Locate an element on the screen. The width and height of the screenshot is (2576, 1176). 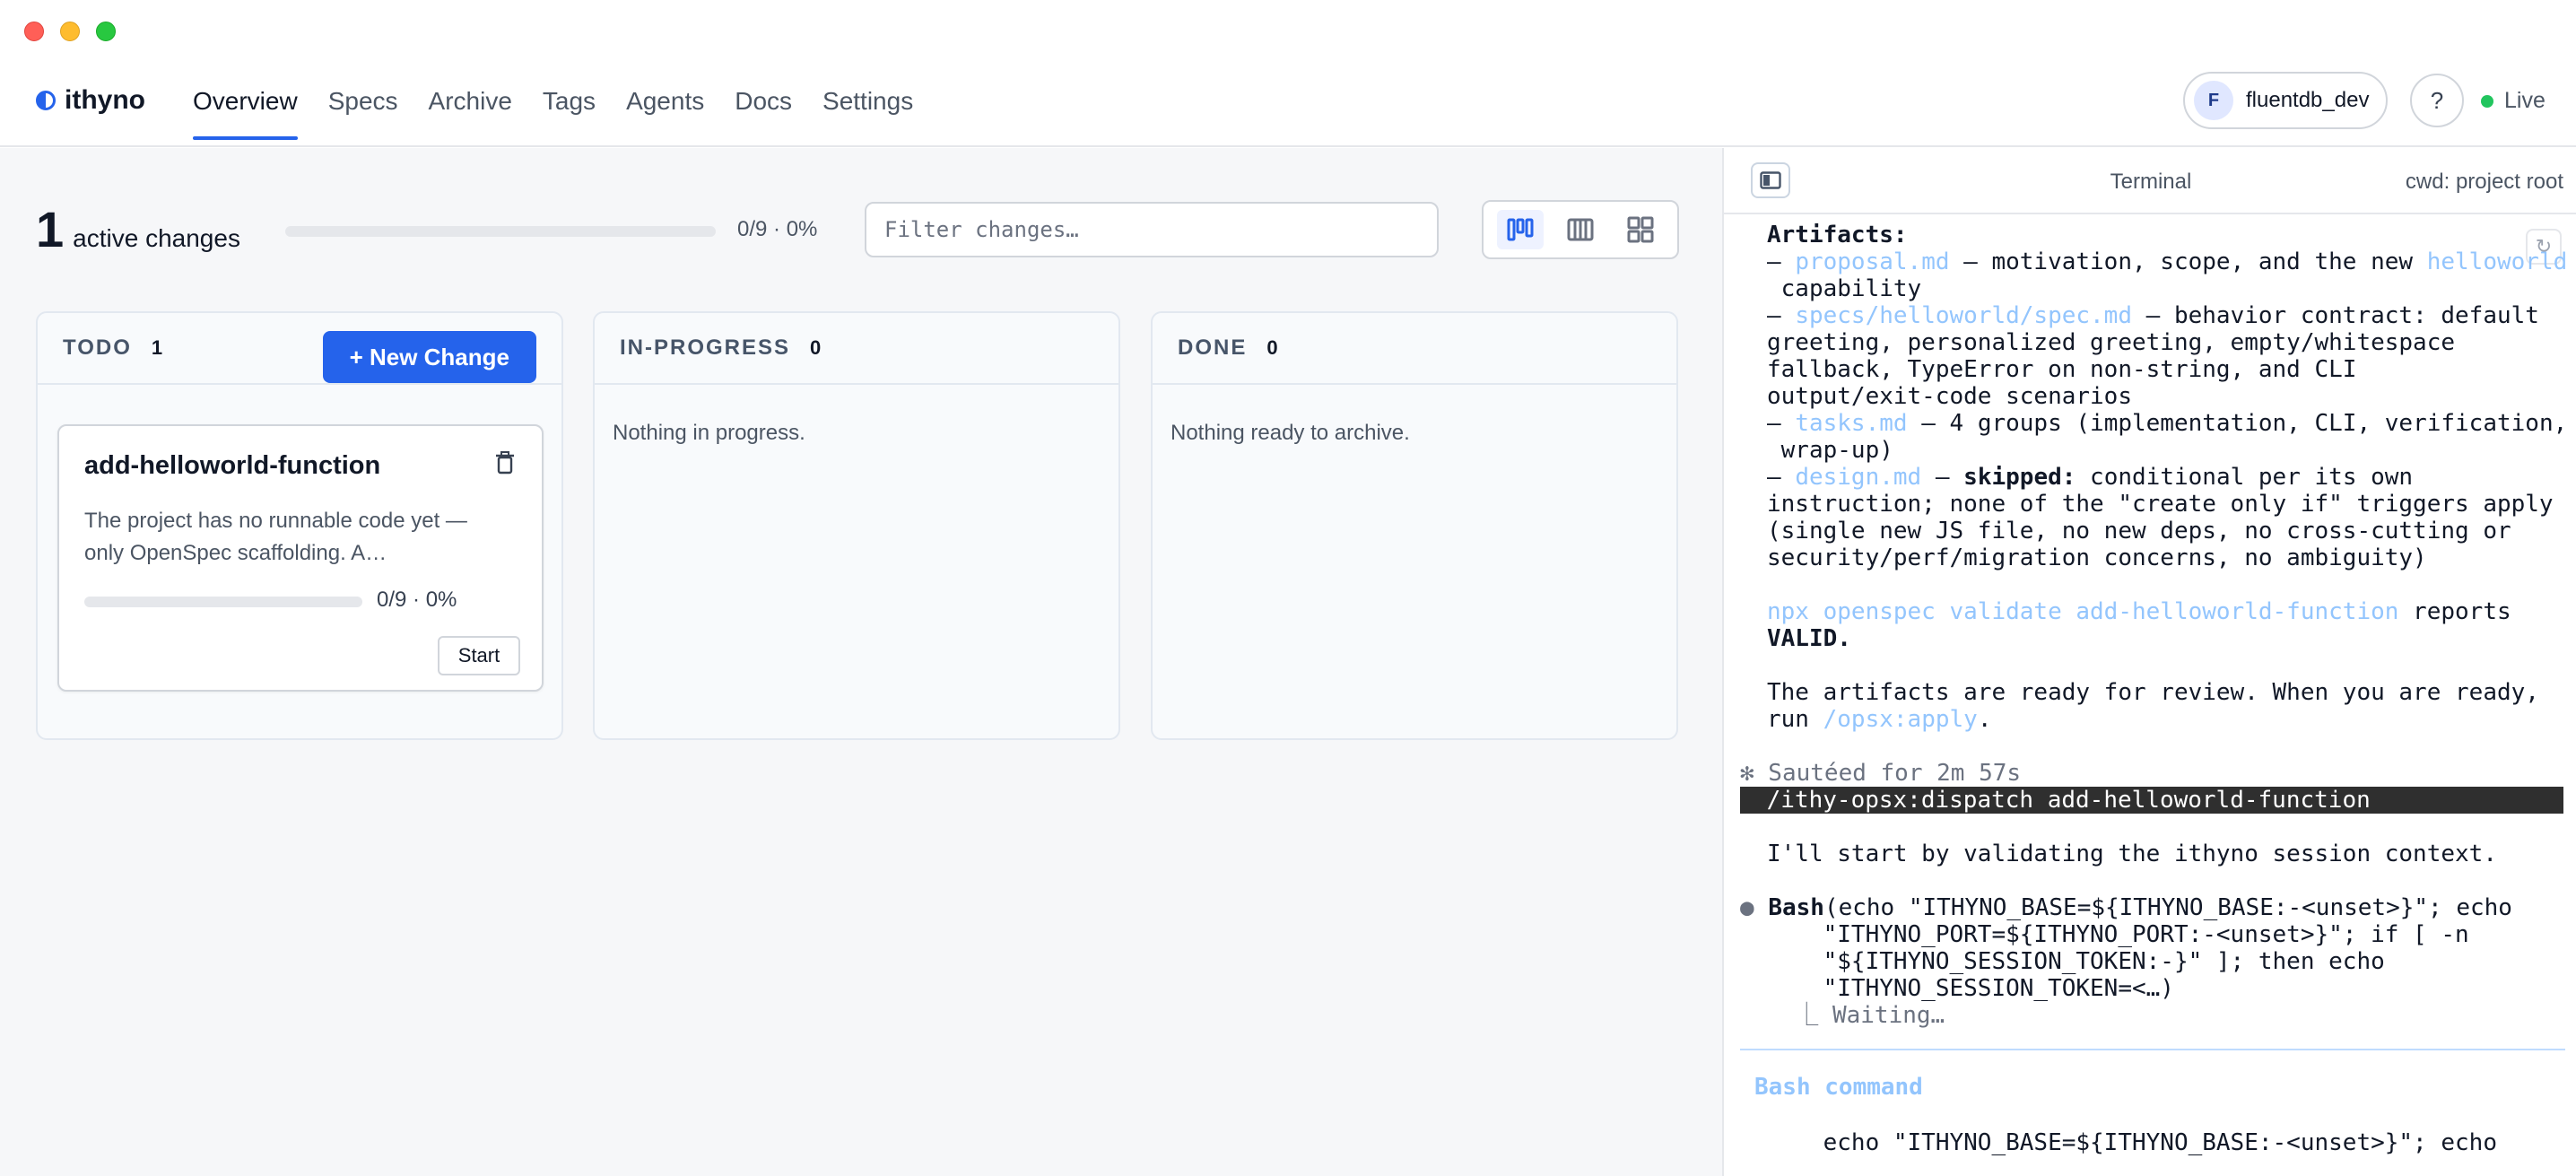
nav-settings: Settings is located at coordinates (867, 105).